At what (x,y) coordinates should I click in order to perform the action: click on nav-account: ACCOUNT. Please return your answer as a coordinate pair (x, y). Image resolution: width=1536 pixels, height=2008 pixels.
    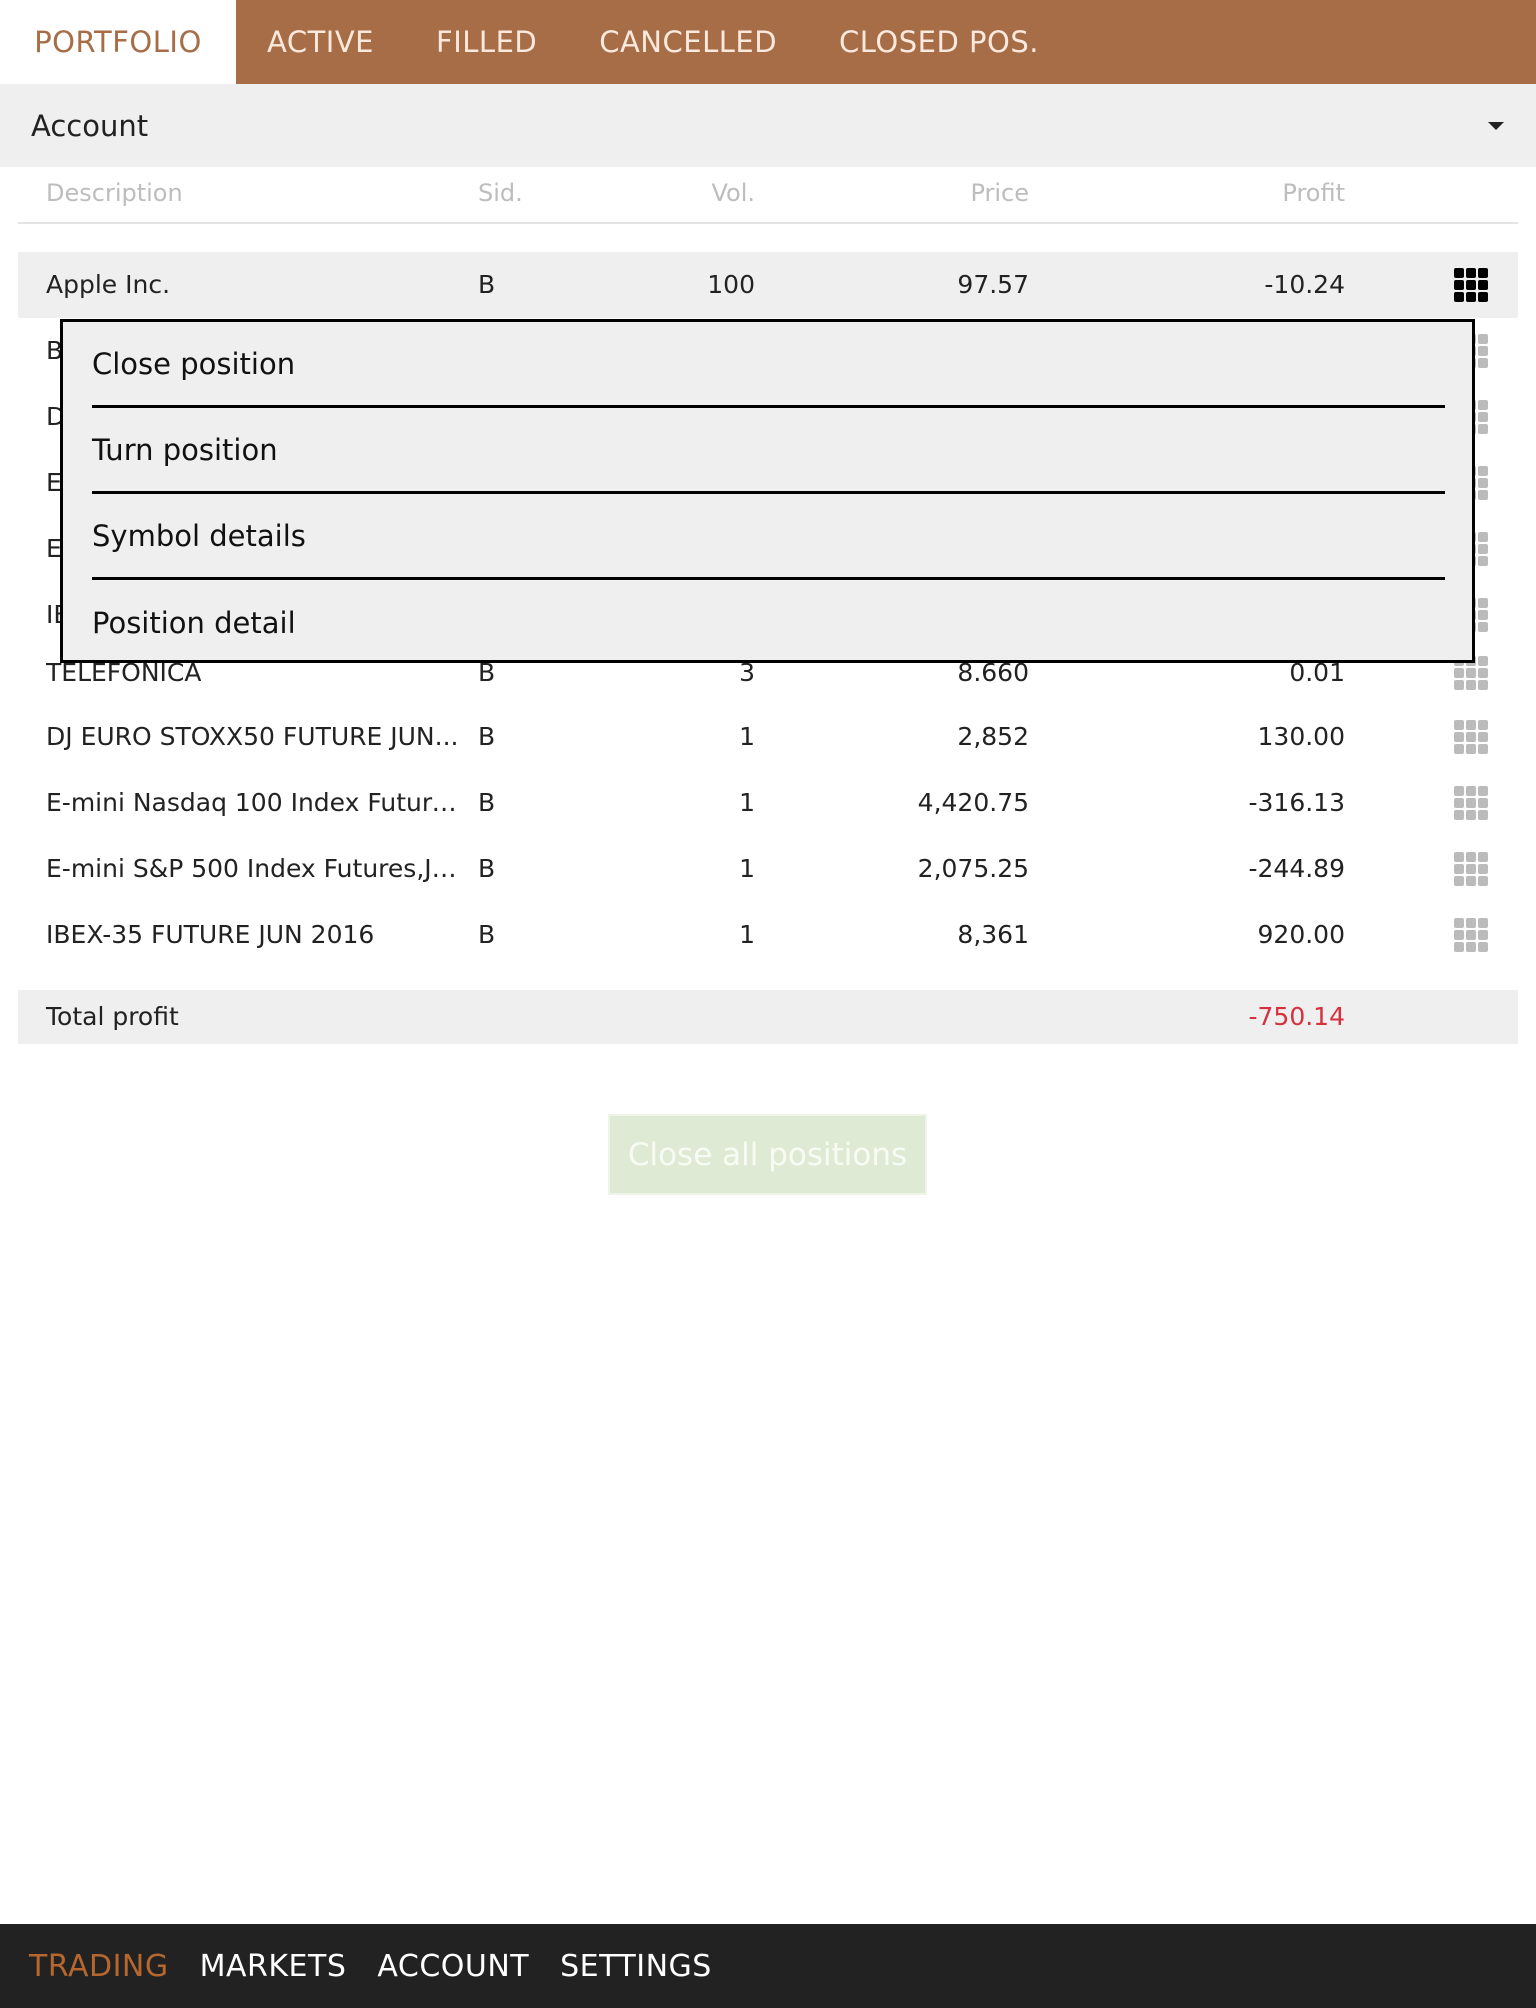
    Looking at the image, I should click on (453, 1966).